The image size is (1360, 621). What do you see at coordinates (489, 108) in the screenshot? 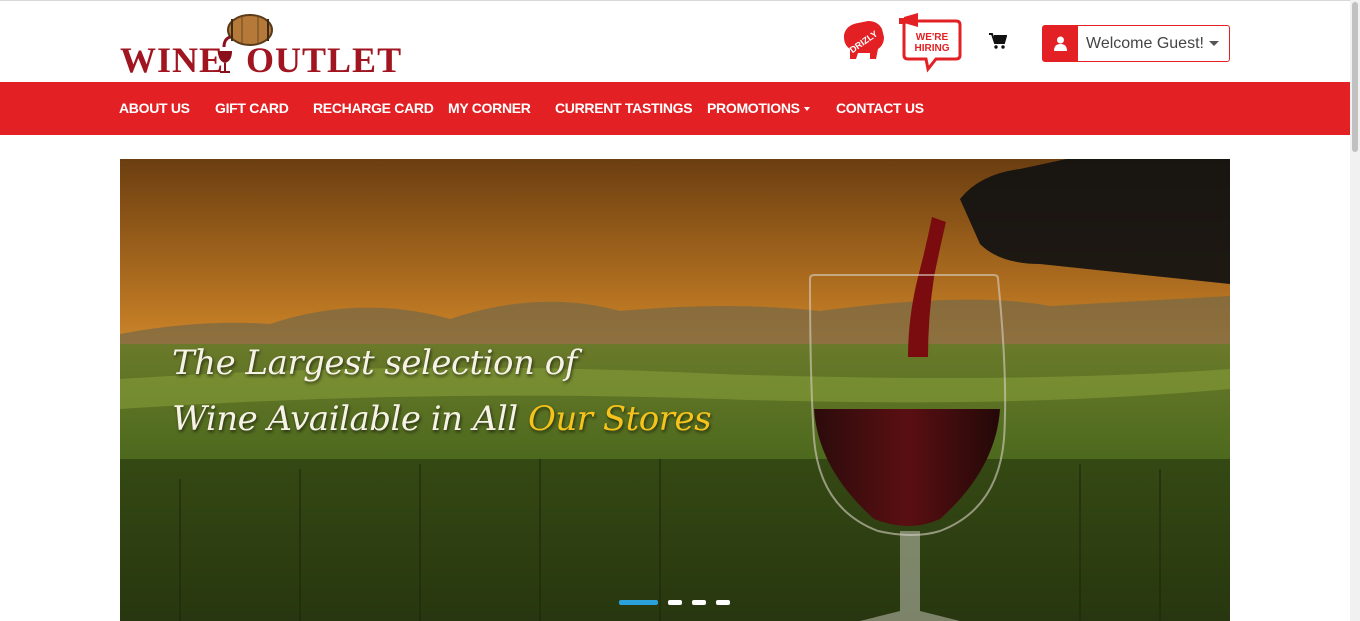
I see `nav-item-my-corner: MY CORNER` at bounding box center [489, 108].